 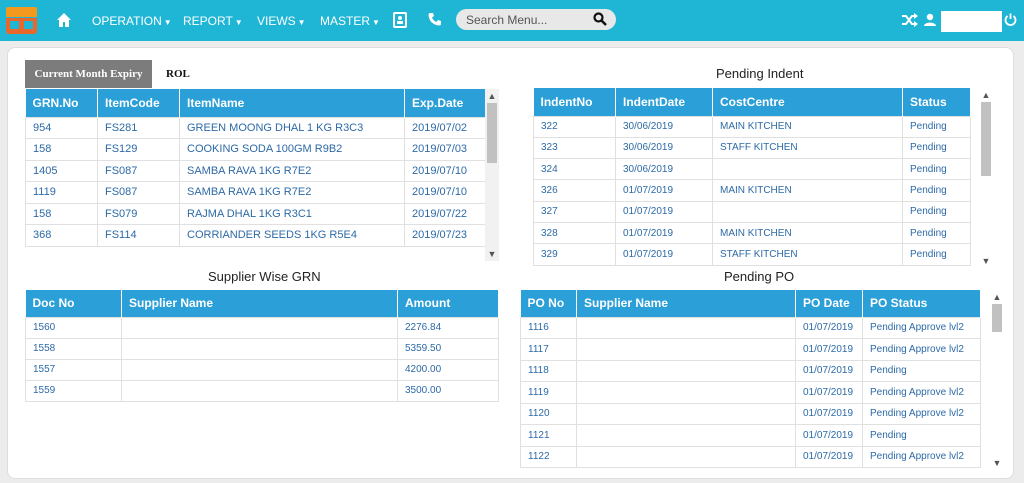 What do you see at coordinates (61, 103) in the screenshot?
I see `column-header: GRN.No` at bounding box center [61, 103].